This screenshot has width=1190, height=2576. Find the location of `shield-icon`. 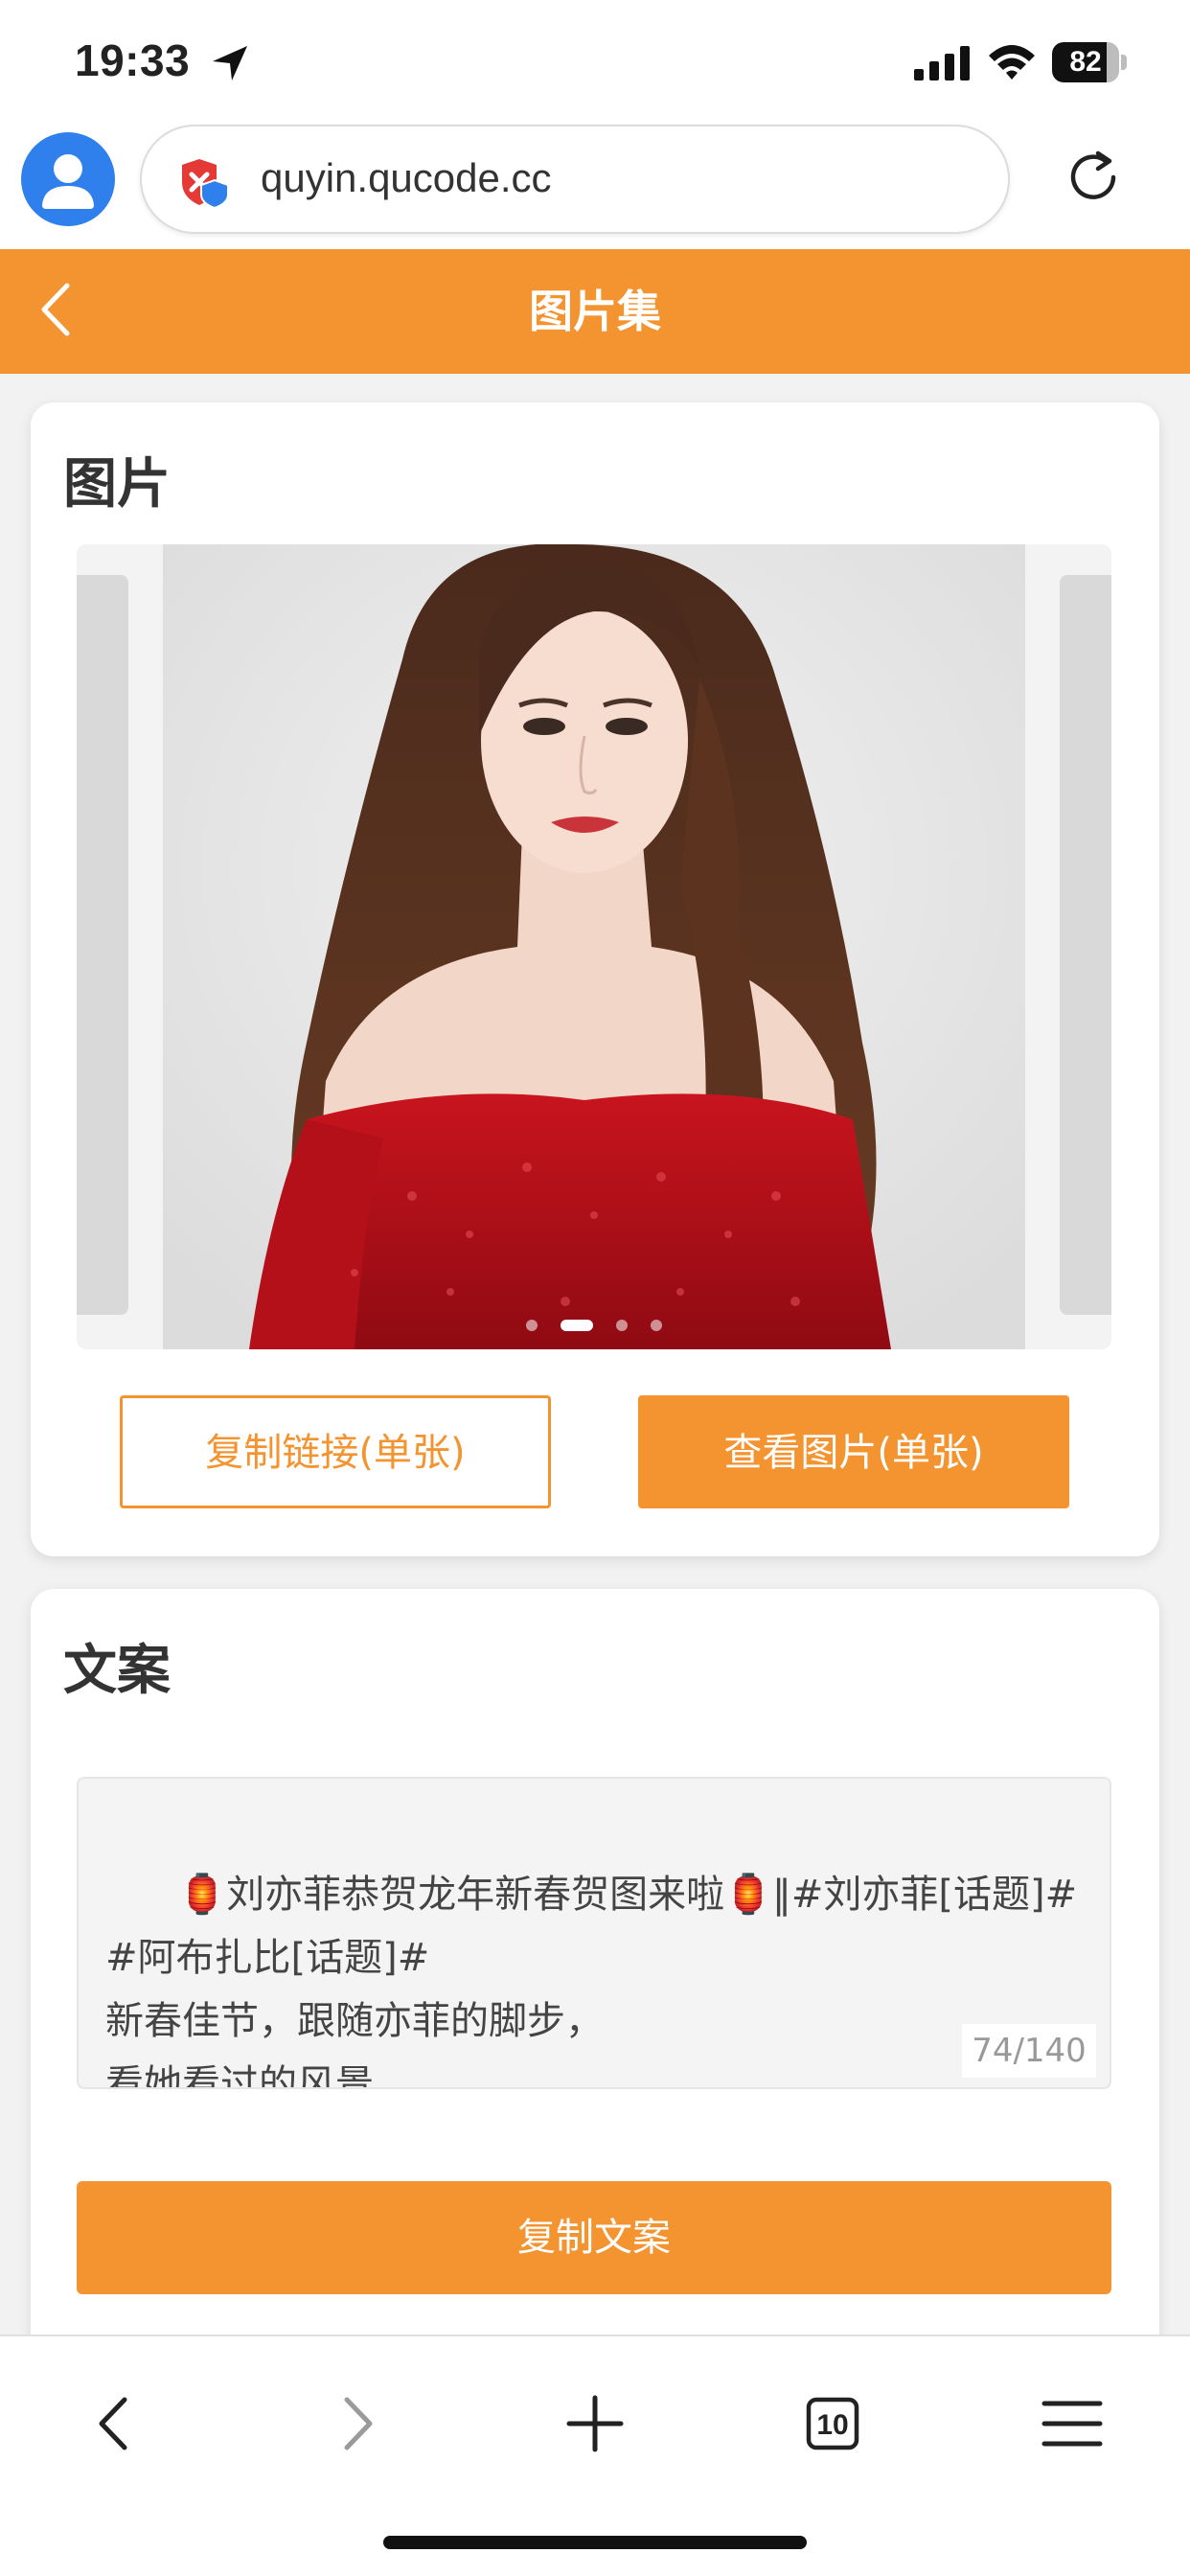

shield-icon is located at coordinates (204, 182).